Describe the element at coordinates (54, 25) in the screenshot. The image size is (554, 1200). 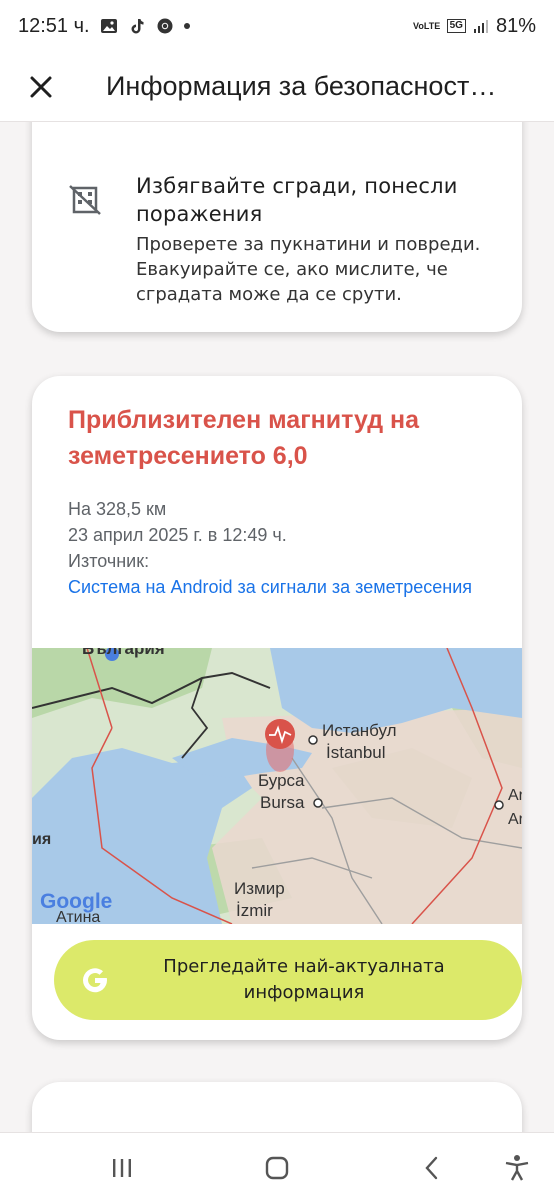
I see `status-time: 12:51 ч.` at that location.